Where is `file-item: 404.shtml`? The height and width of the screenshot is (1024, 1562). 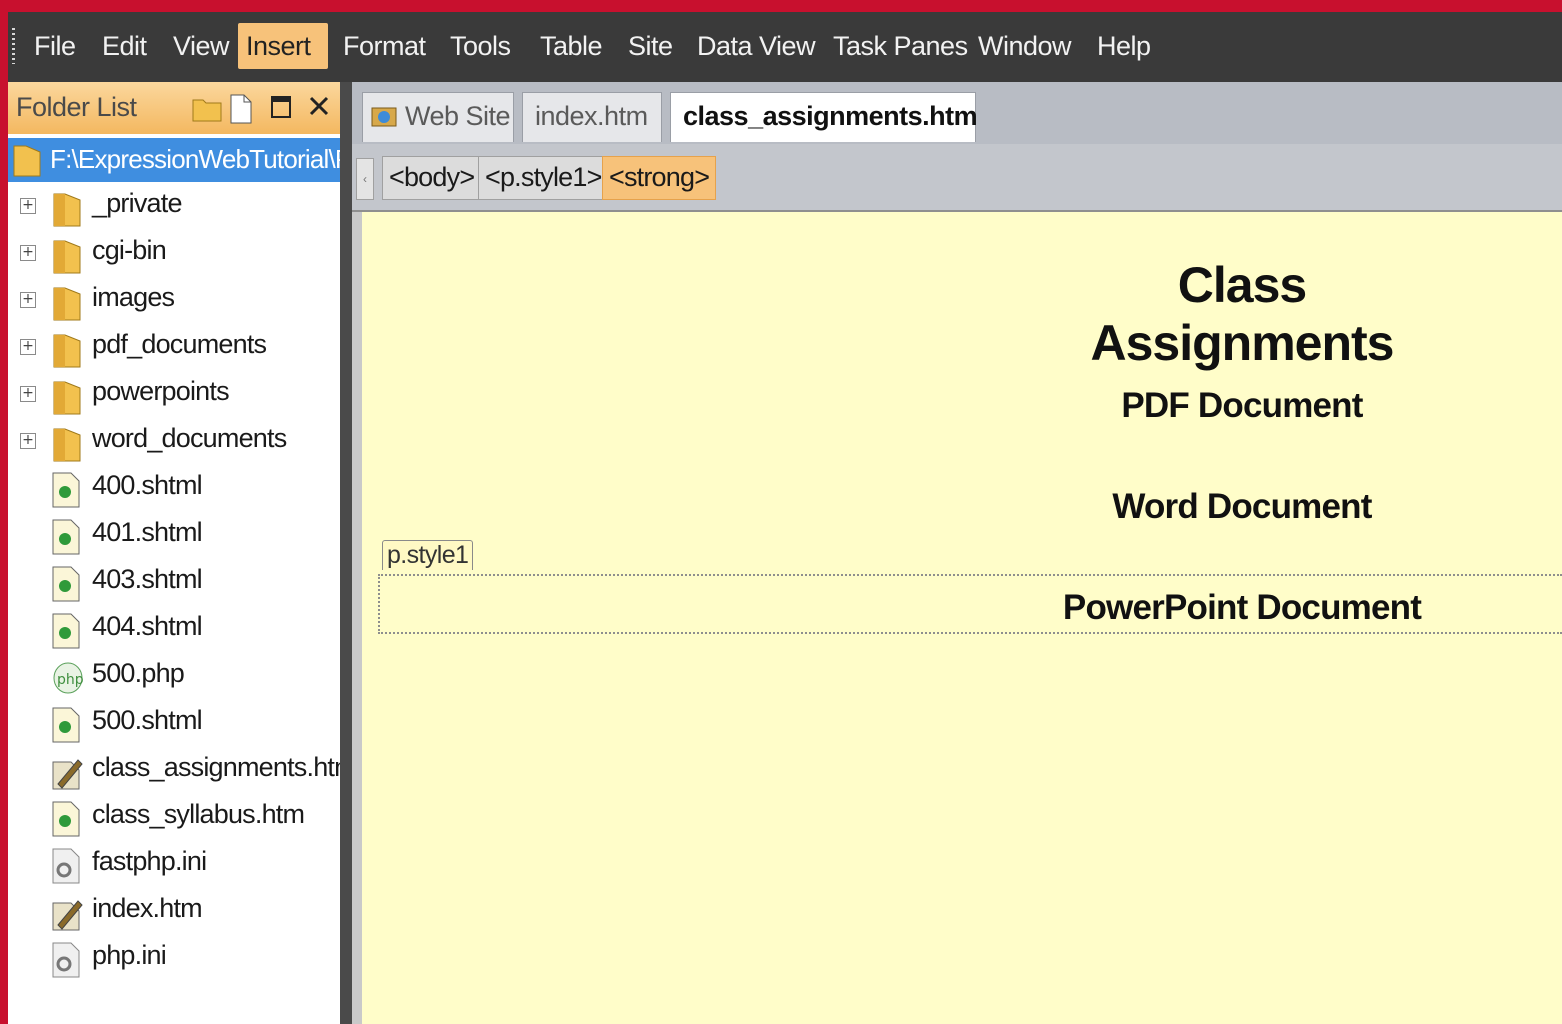
file-item: 404.shtml is located at coordinates (174, 630).